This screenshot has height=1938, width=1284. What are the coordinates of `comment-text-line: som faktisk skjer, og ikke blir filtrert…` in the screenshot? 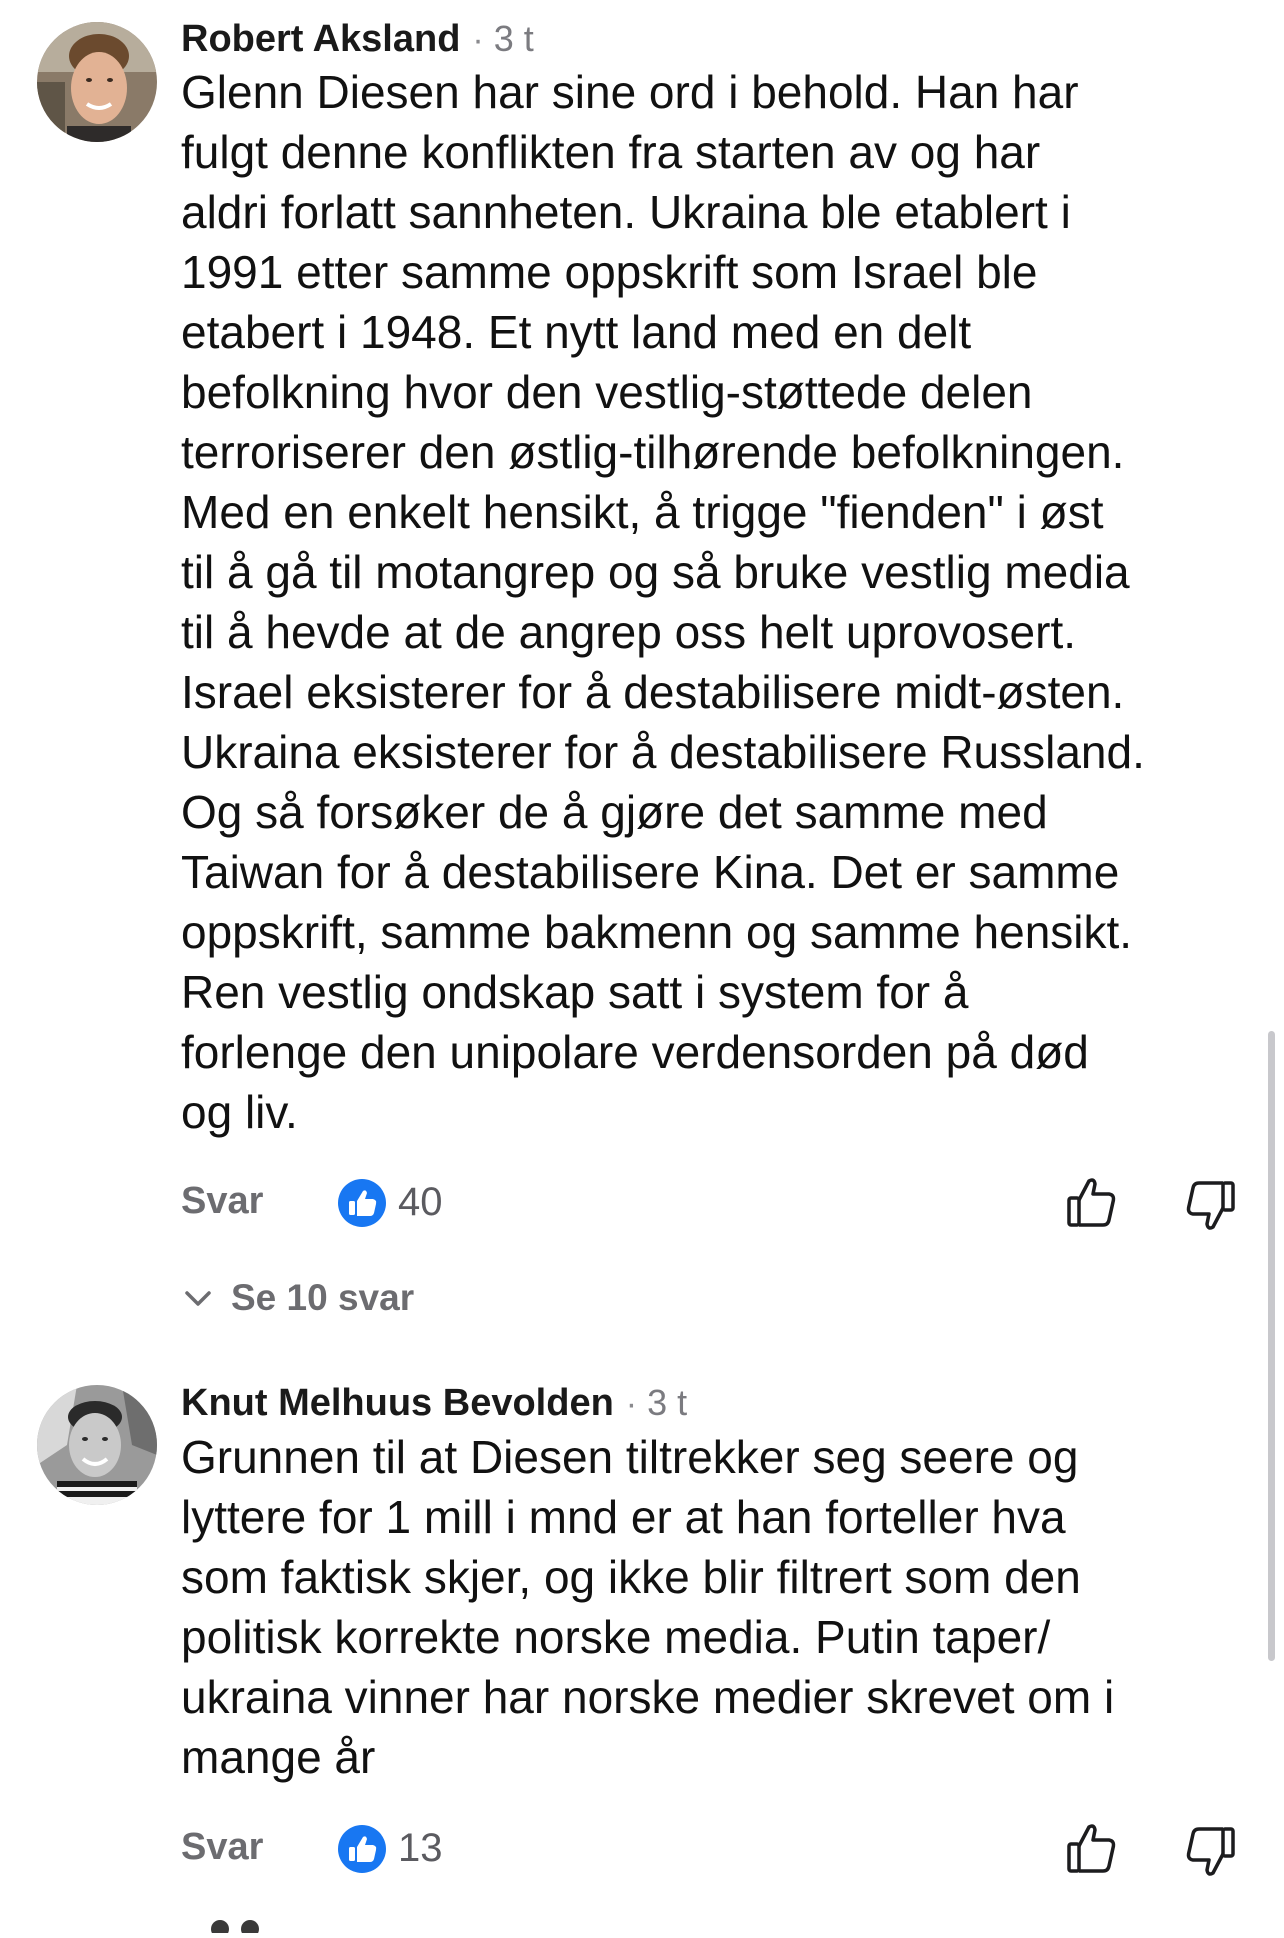 It's located at (631, 1577).